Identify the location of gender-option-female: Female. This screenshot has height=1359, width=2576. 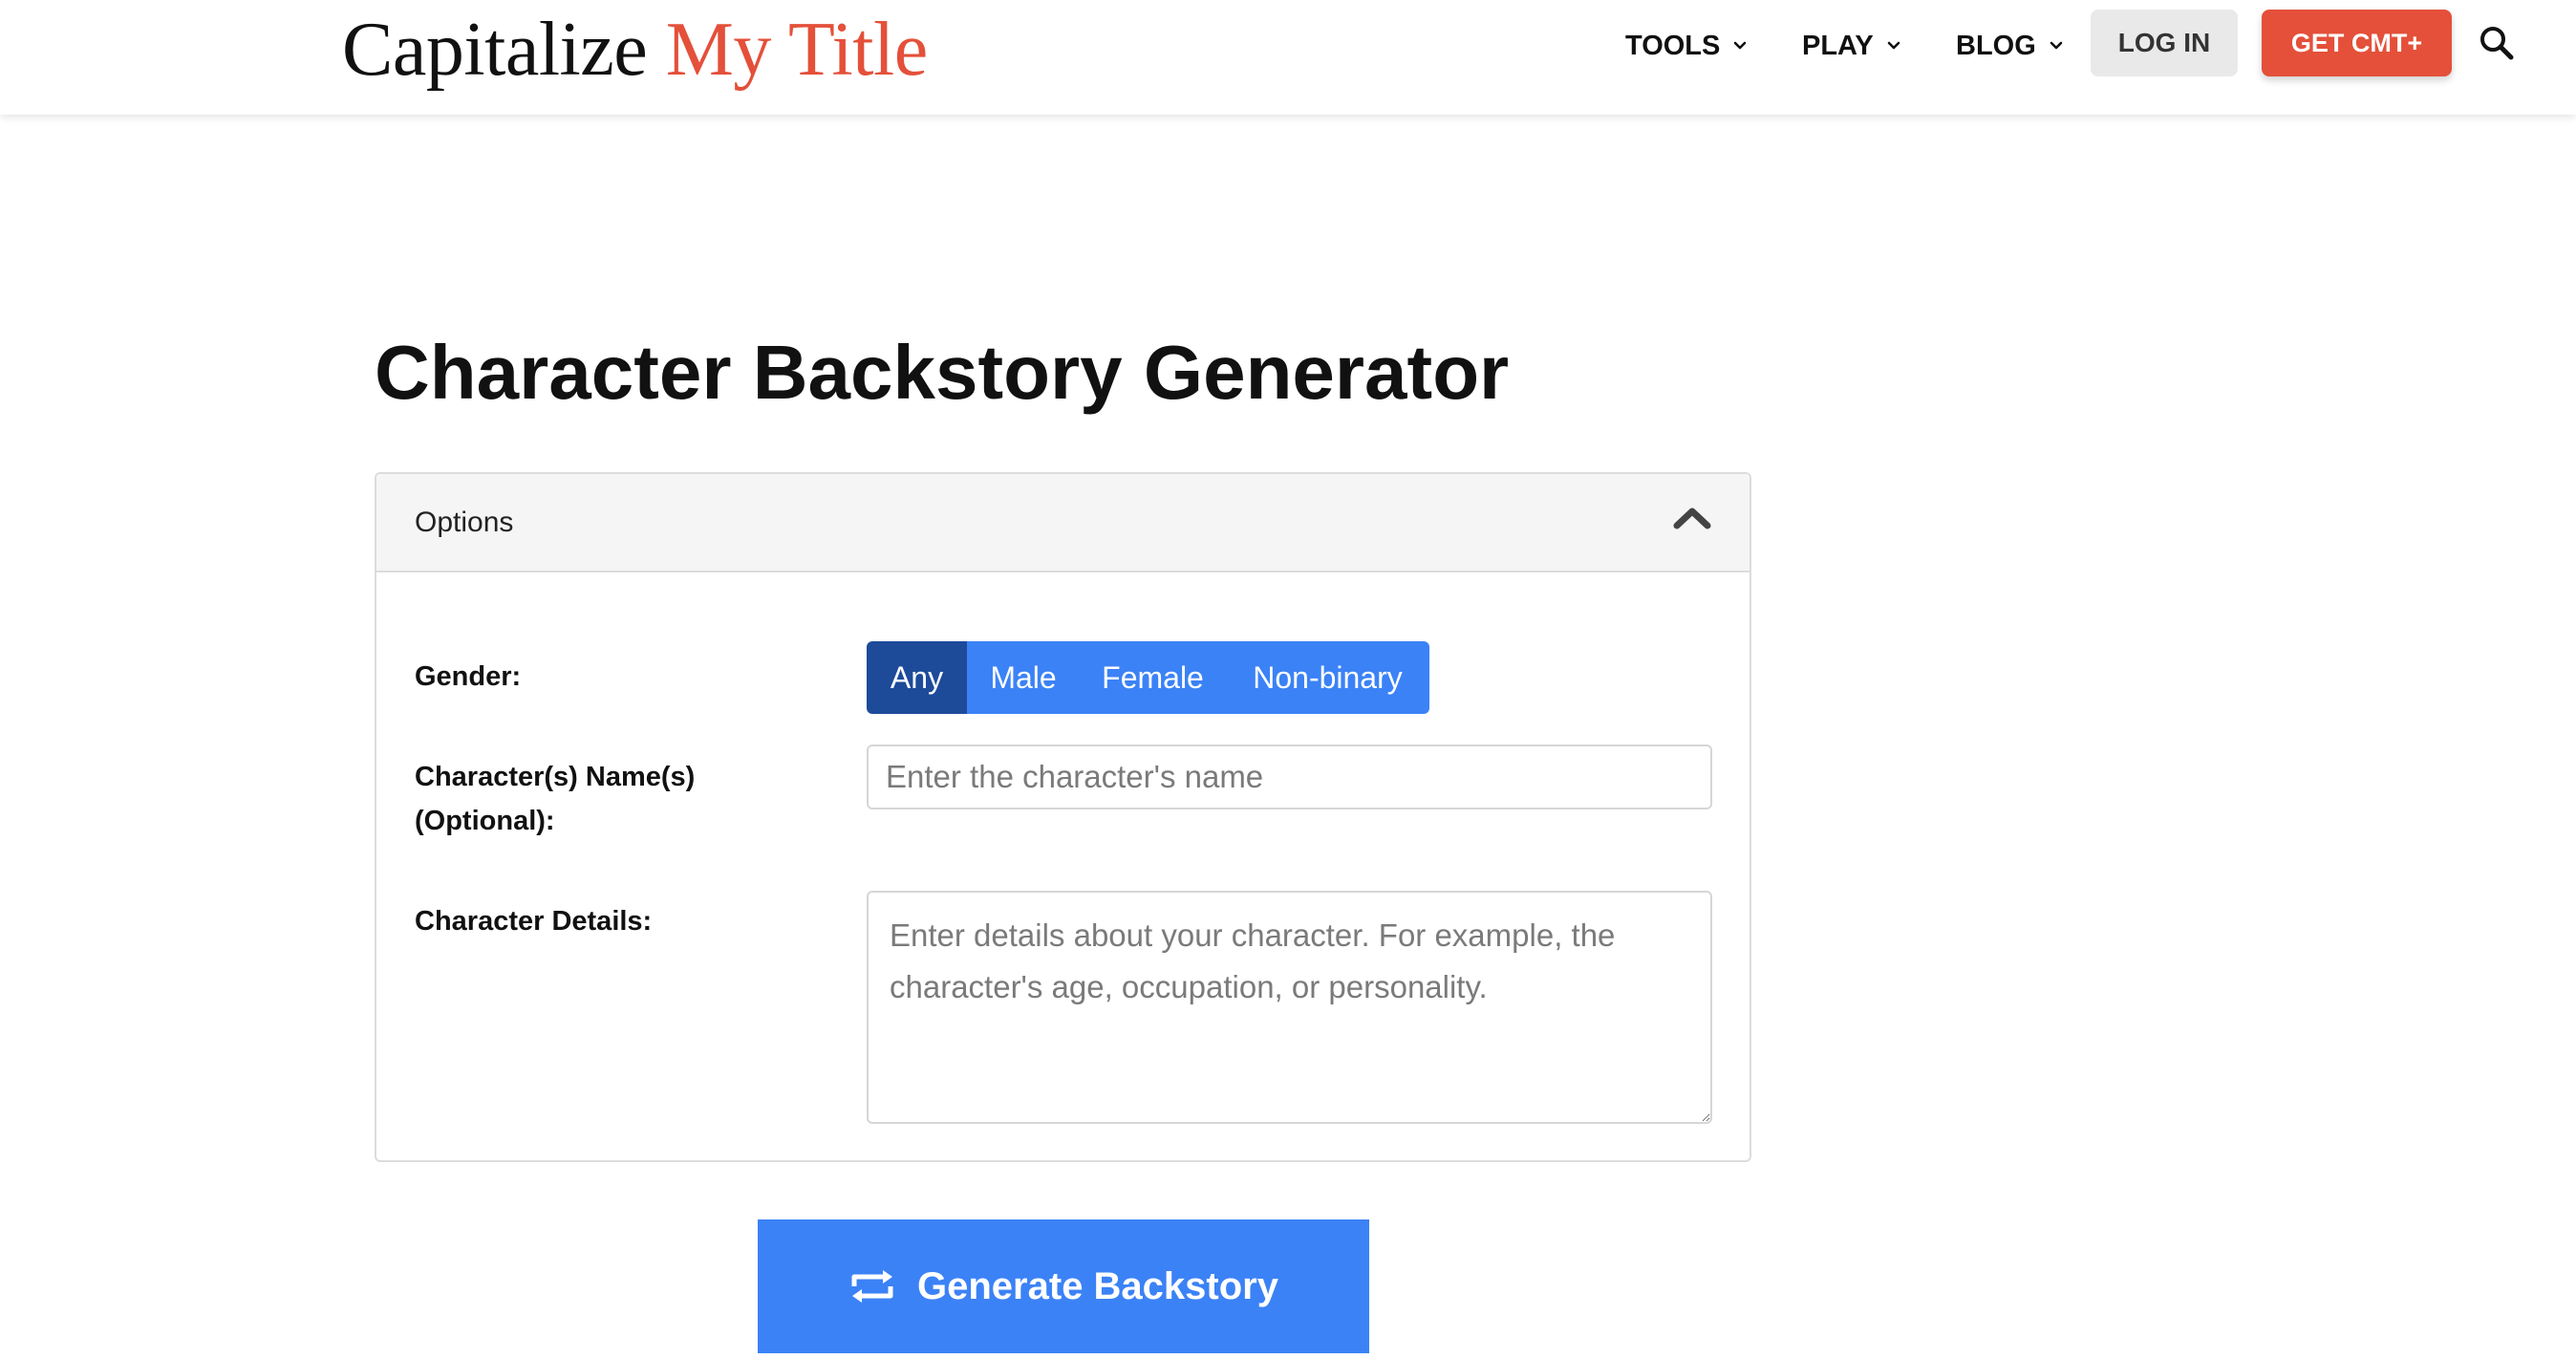
(1153, 677).